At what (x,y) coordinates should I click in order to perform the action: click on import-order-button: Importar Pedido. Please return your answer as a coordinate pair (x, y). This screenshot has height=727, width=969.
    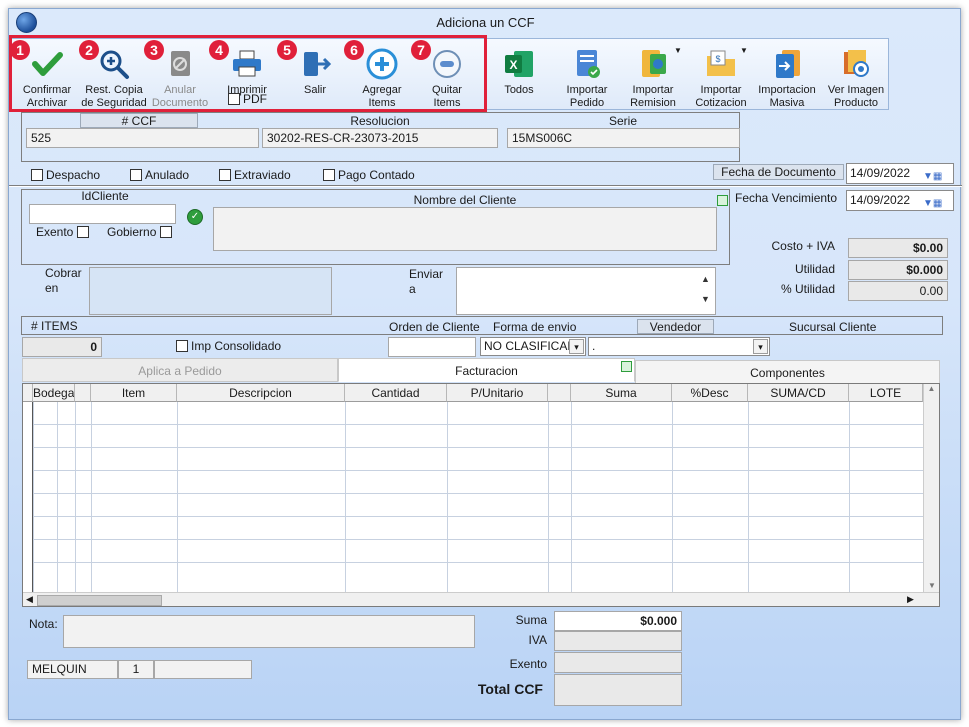
    Looking at the image, I should click on (587, 78).